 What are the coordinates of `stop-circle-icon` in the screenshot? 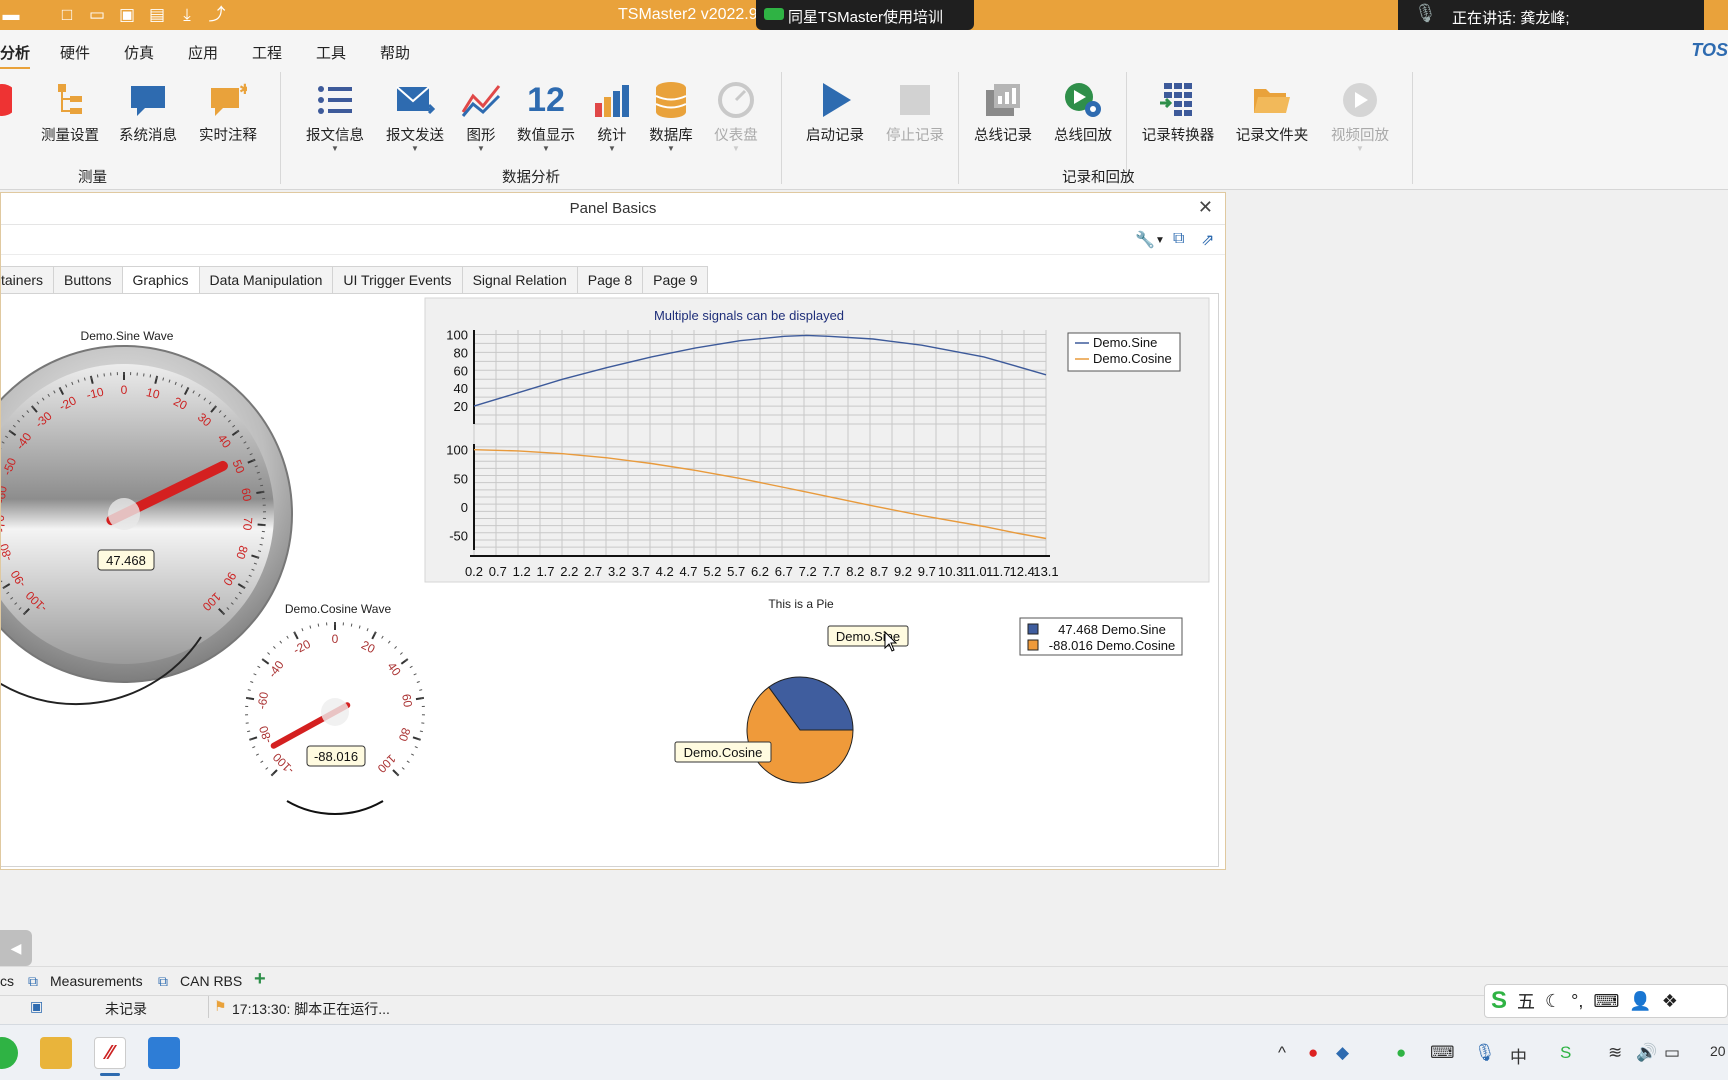 It's located at (6, 100).